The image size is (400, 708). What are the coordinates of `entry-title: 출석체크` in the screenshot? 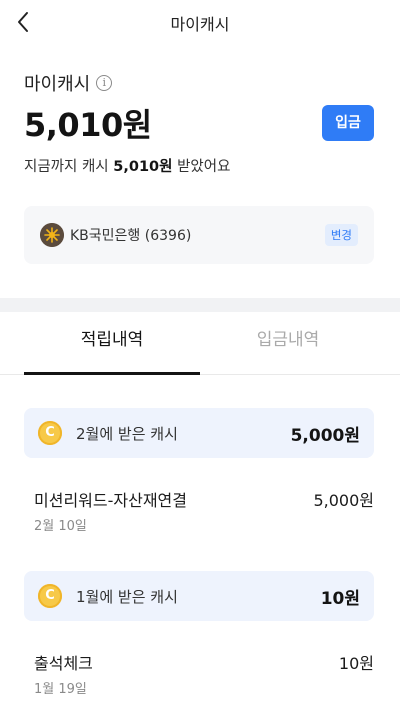 It's located at (63, 663).